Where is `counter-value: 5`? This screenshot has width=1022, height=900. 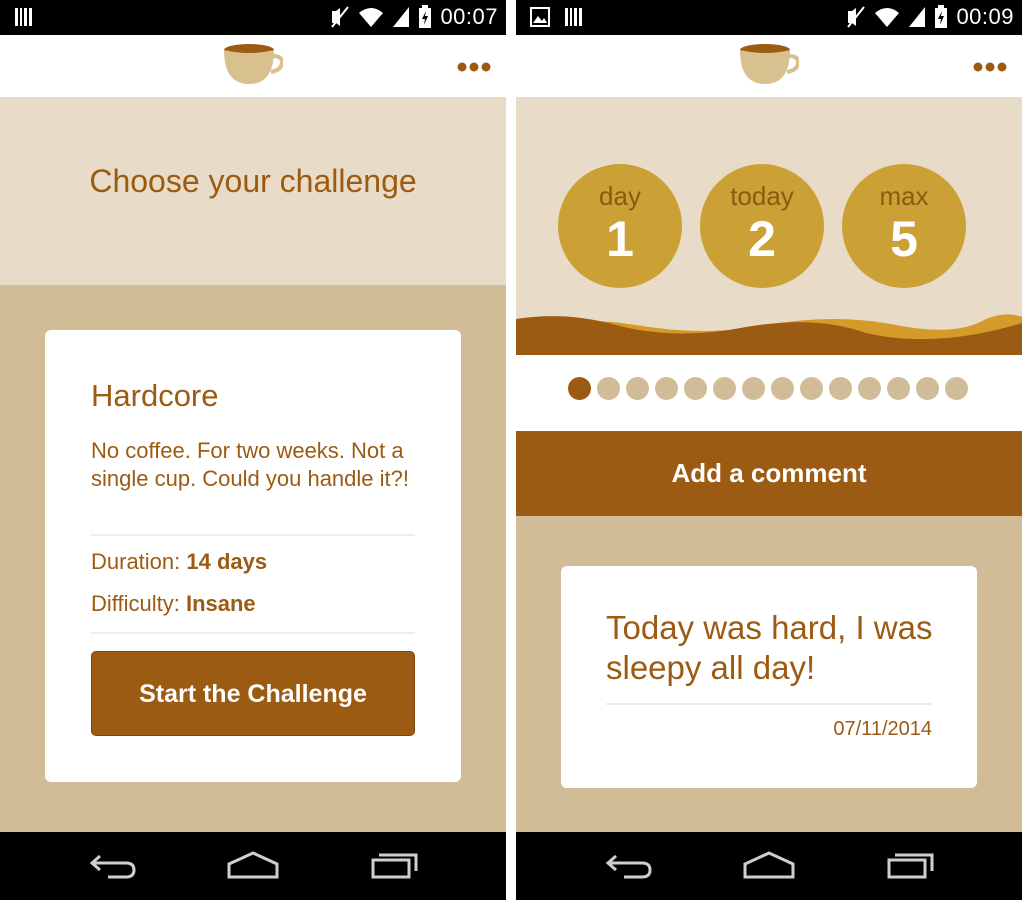
counter-value: 5 is located at coordinates (904, 239).